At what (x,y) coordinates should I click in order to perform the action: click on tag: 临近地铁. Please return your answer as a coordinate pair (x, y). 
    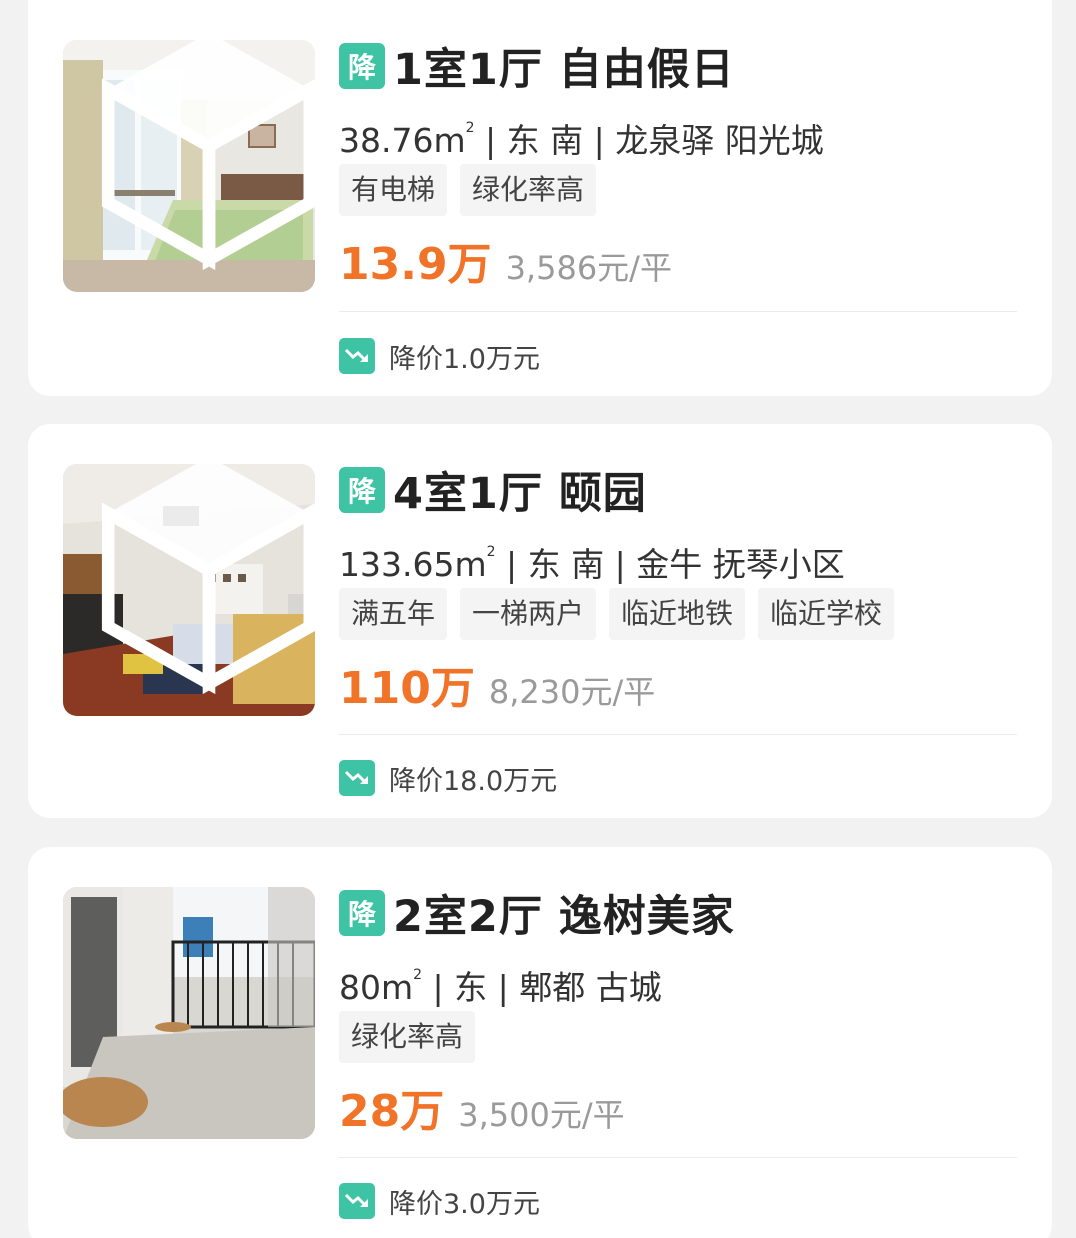
    Looking at the image, I should click on (677, 614).